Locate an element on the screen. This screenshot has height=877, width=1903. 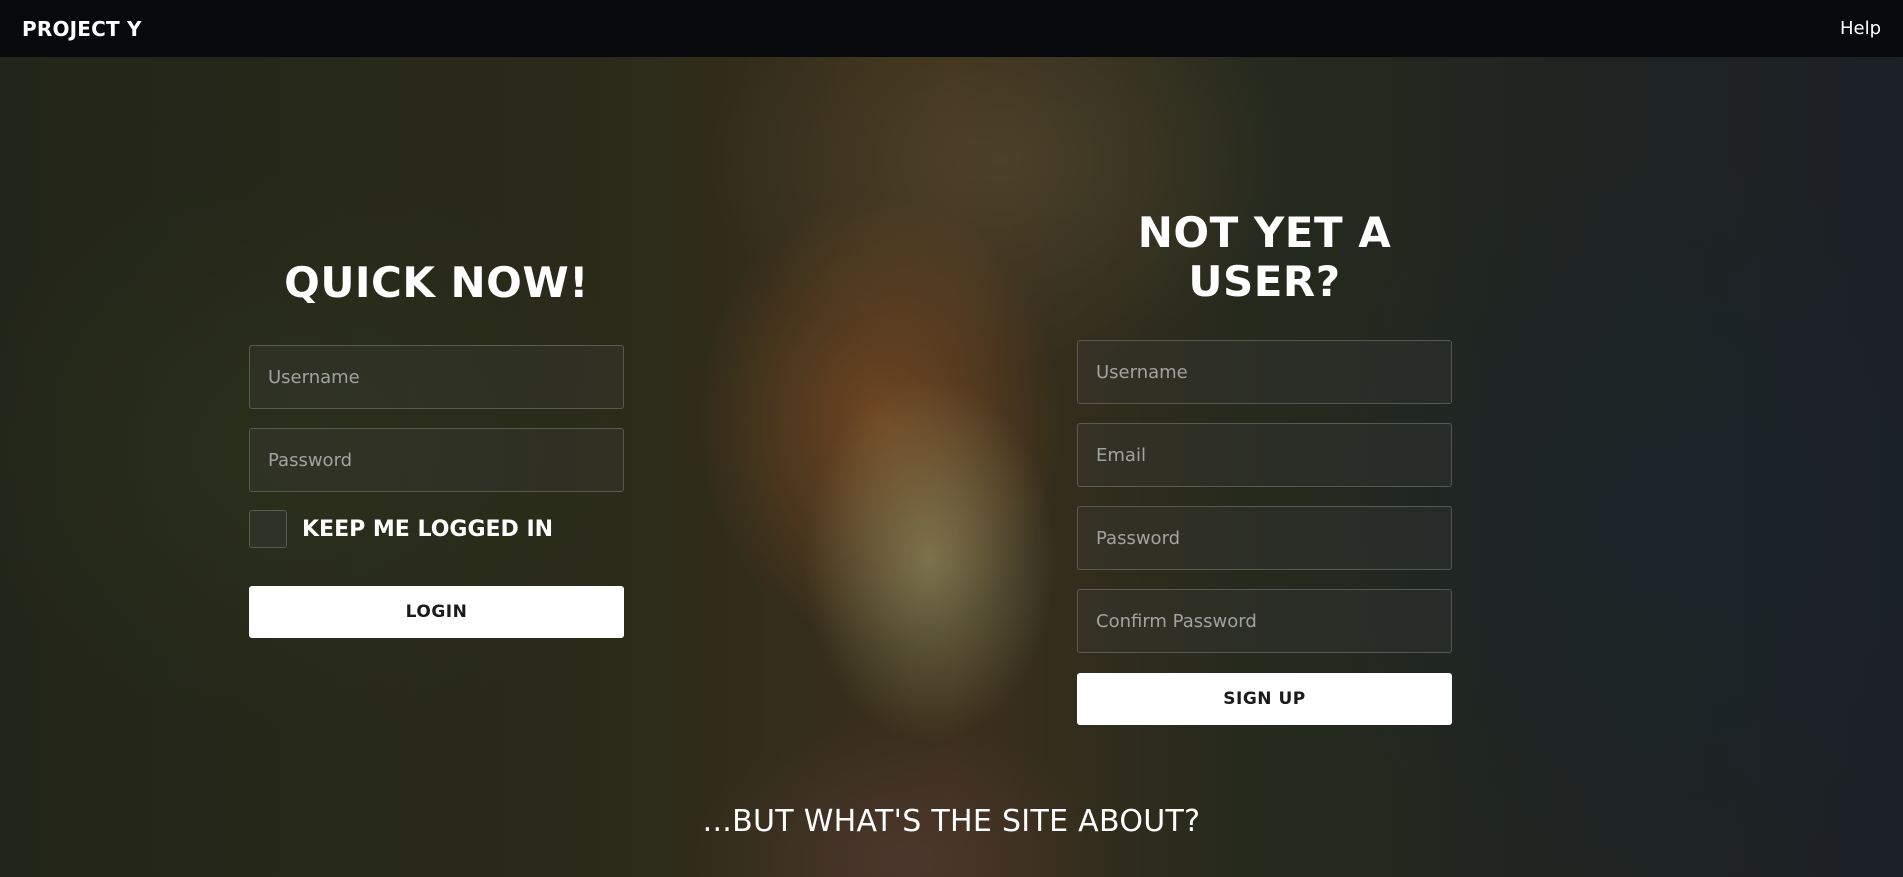
top-navbar: PROJECT Y Help is located at coordinates (951, 28).